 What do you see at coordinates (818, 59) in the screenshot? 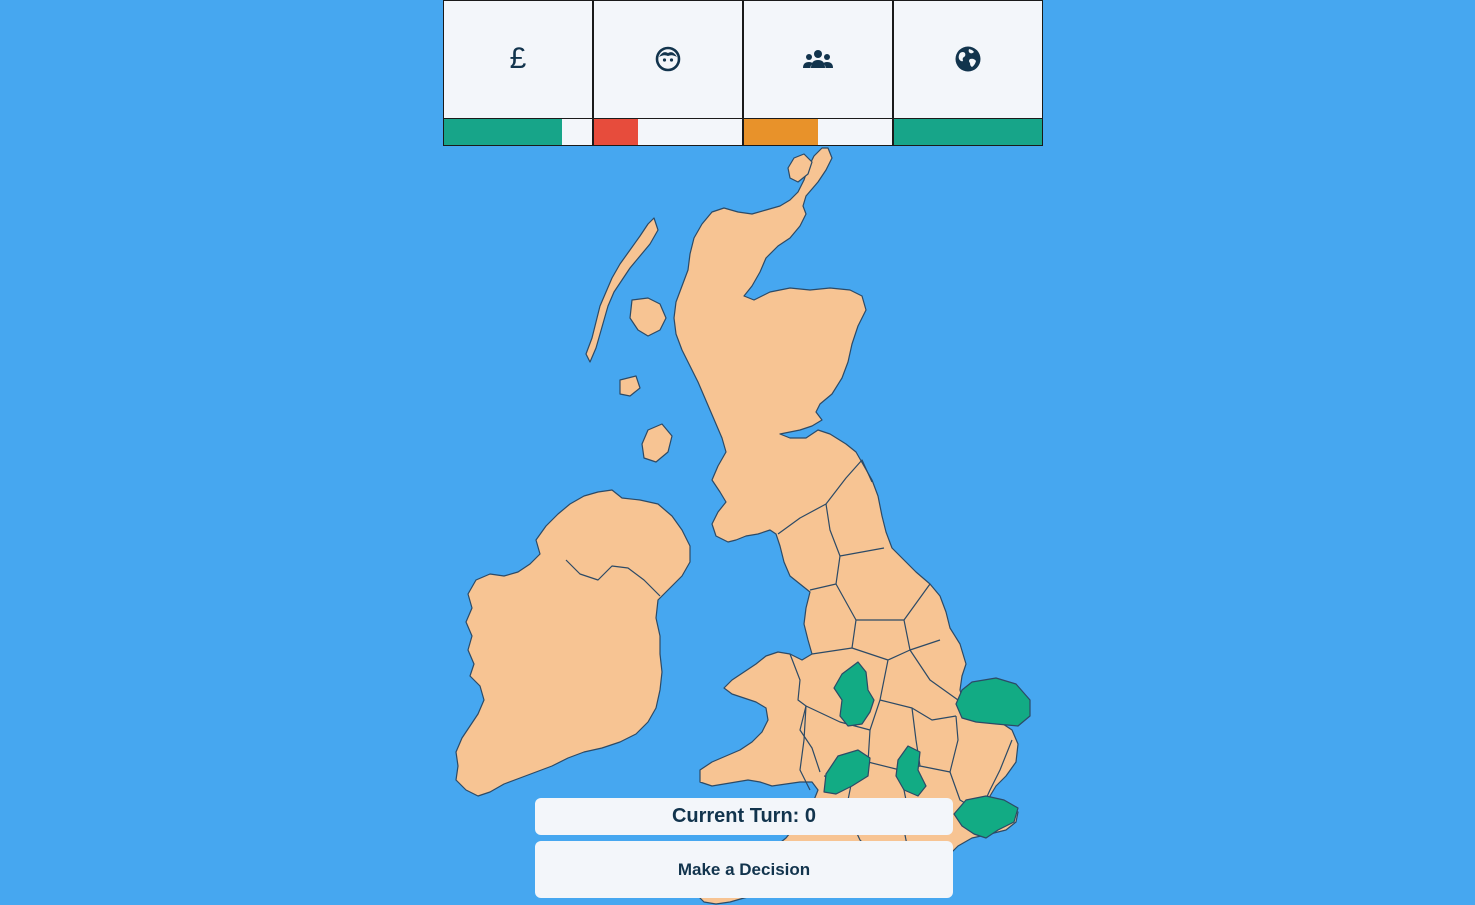
I see `people-icon` at bounding box center [818, 59].